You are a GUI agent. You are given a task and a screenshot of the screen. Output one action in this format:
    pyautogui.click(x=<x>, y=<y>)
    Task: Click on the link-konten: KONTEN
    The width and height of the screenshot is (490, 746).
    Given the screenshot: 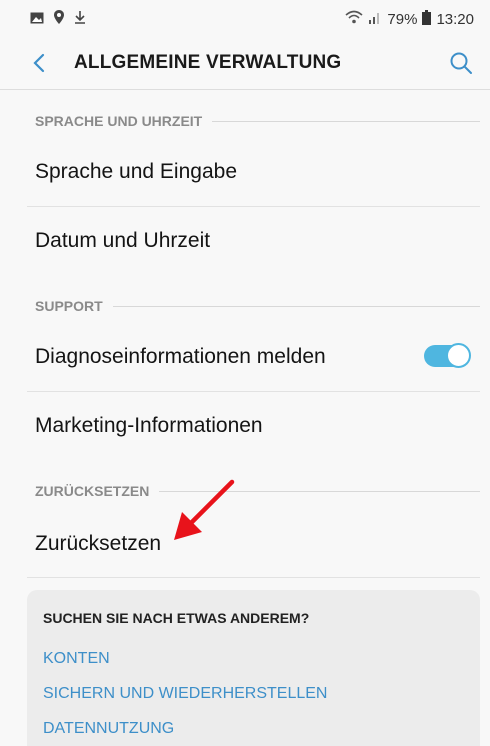 What is the action you would take?
    pyautogui.click(x=76, y=659)
    